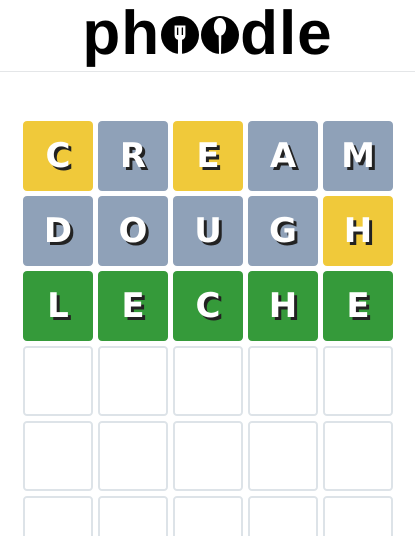 The width and height of the screenshot is (415, 536). Describe the element at coordinates (208, 231) in the screenshot. I see `letter-tile: U` at that location.